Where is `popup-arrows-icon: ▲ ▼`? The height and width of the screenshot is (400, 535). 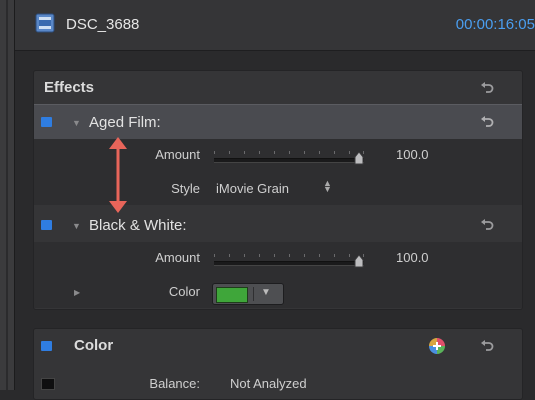
popup-arrows-icon: ▲ ▼ is located at coordinates (327, 186).